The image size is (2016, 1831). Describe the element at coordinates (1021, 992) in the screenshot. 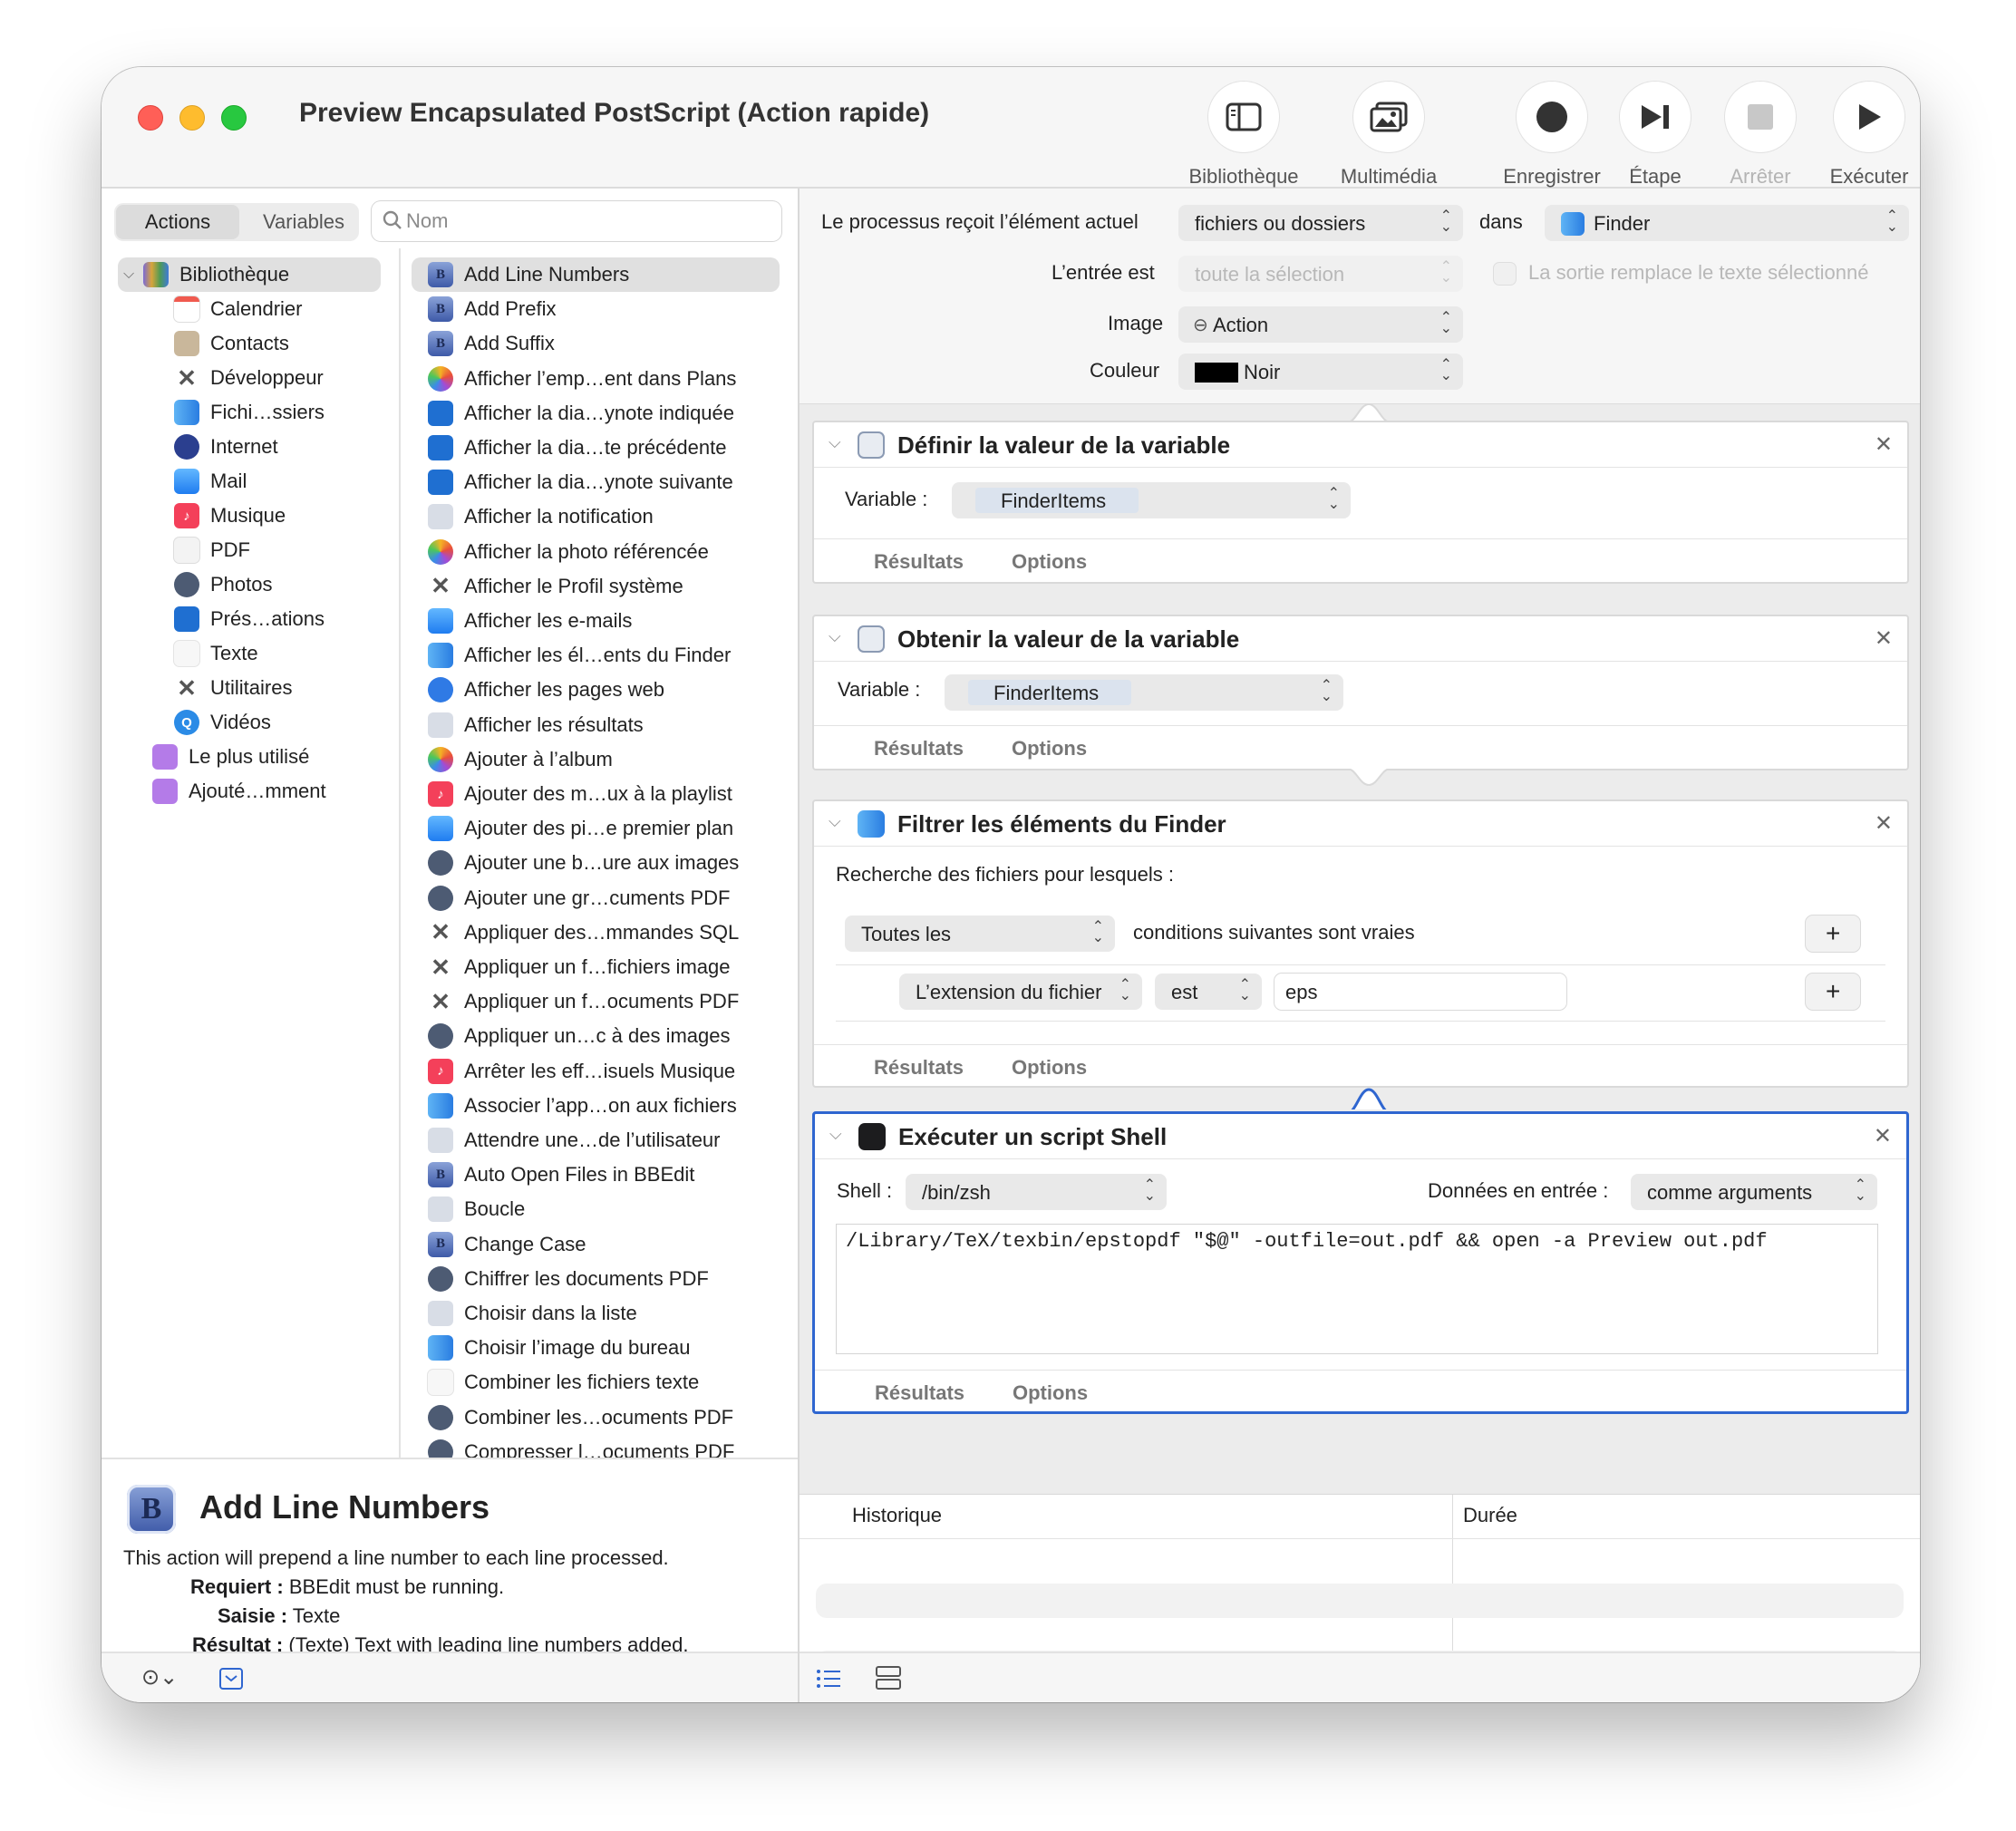

I see `condition-field-popup: L’extension du fichier ⌃ ⌄` at that location.